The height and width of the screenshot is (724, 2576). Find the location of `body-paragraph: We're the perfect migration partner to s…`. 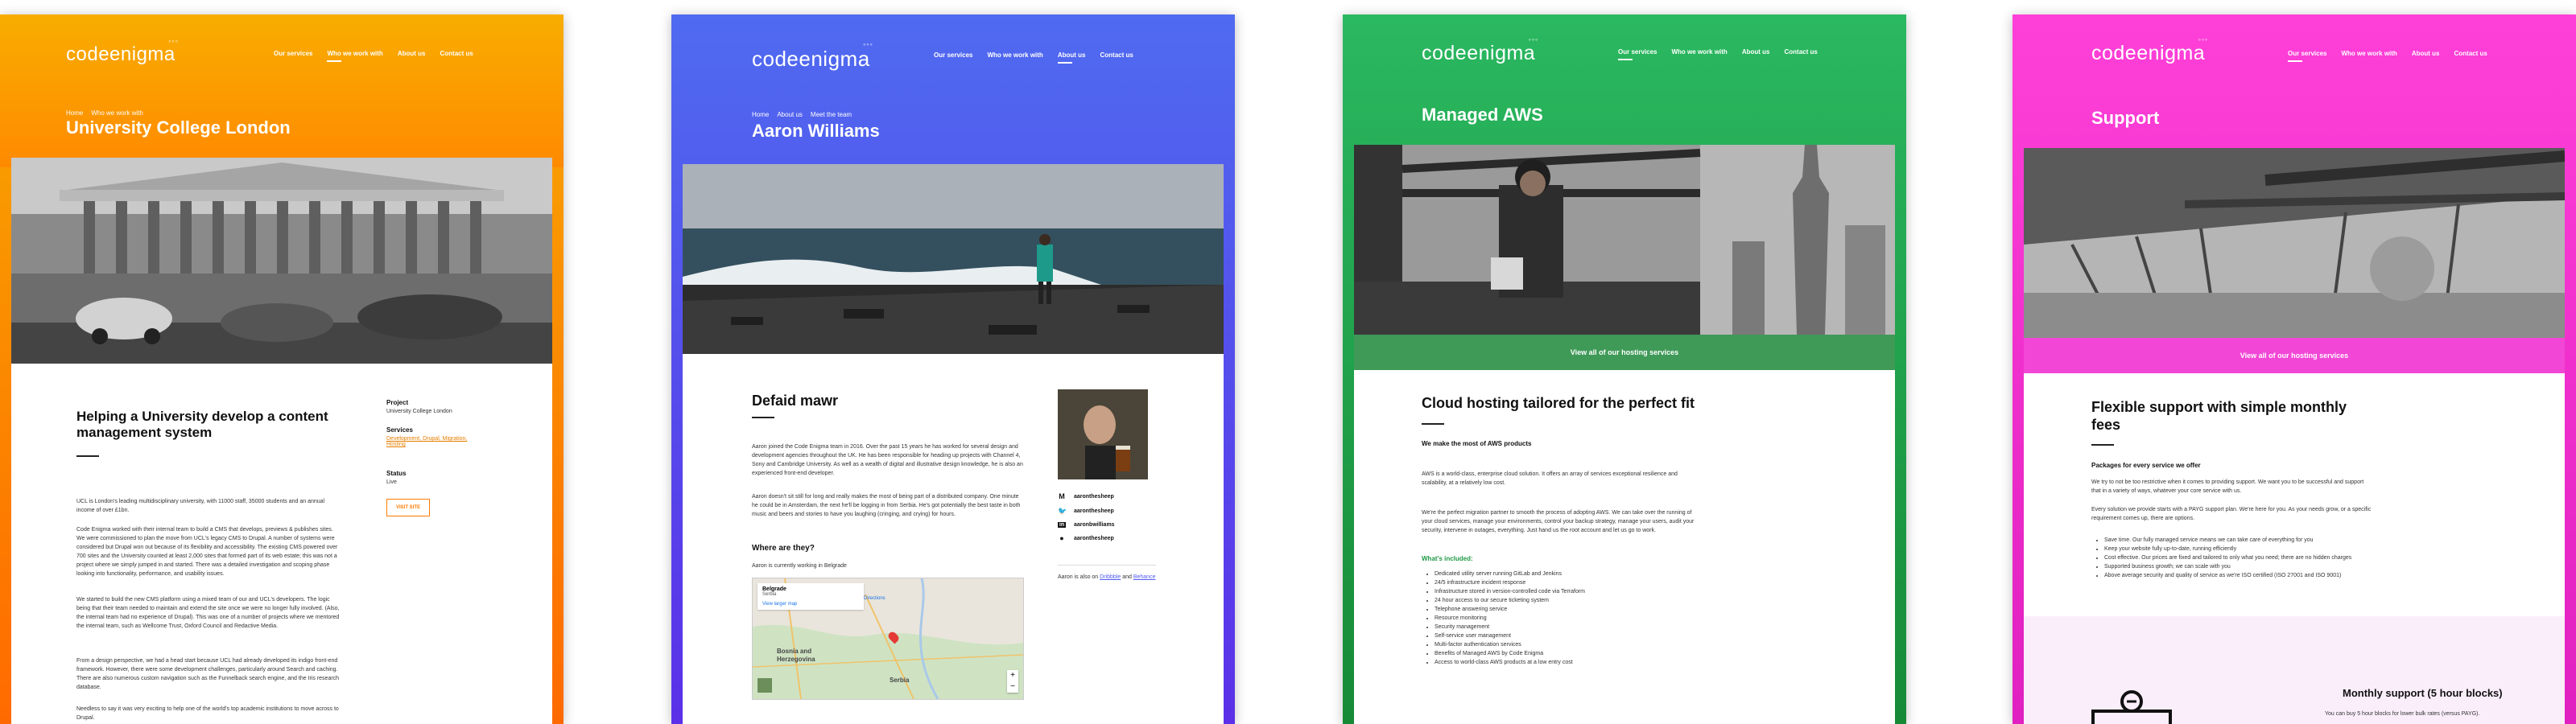

body-paragraph: We're the perfect migration partner to s… is located at coordinates (1558, 521).